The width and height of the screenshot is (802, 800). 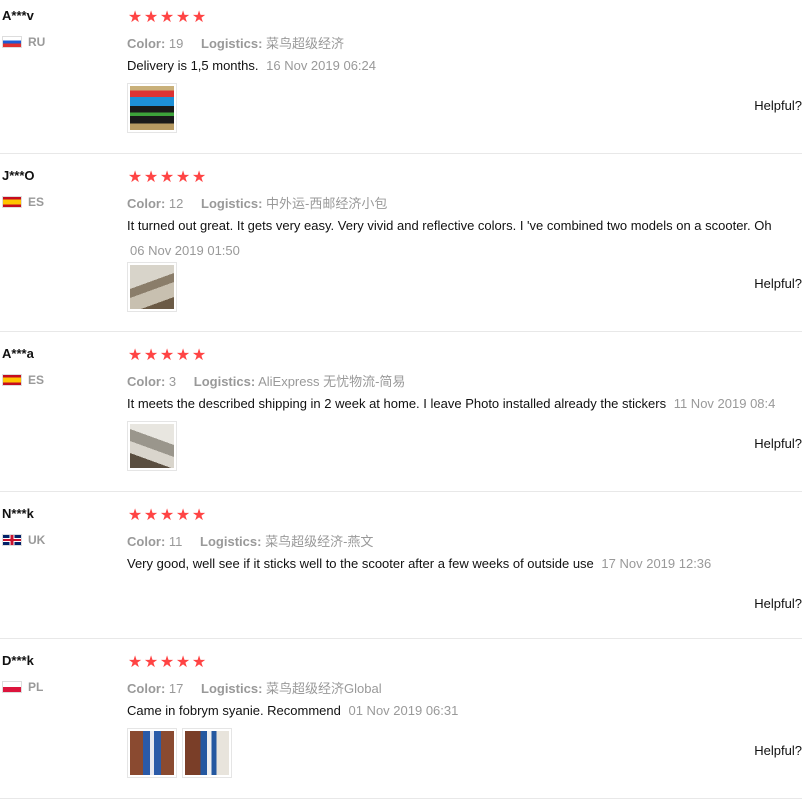 What do you see at coordinates (175, 541) in the screenshot?
I see `color-value: 11` at bounding box center [175, 541].